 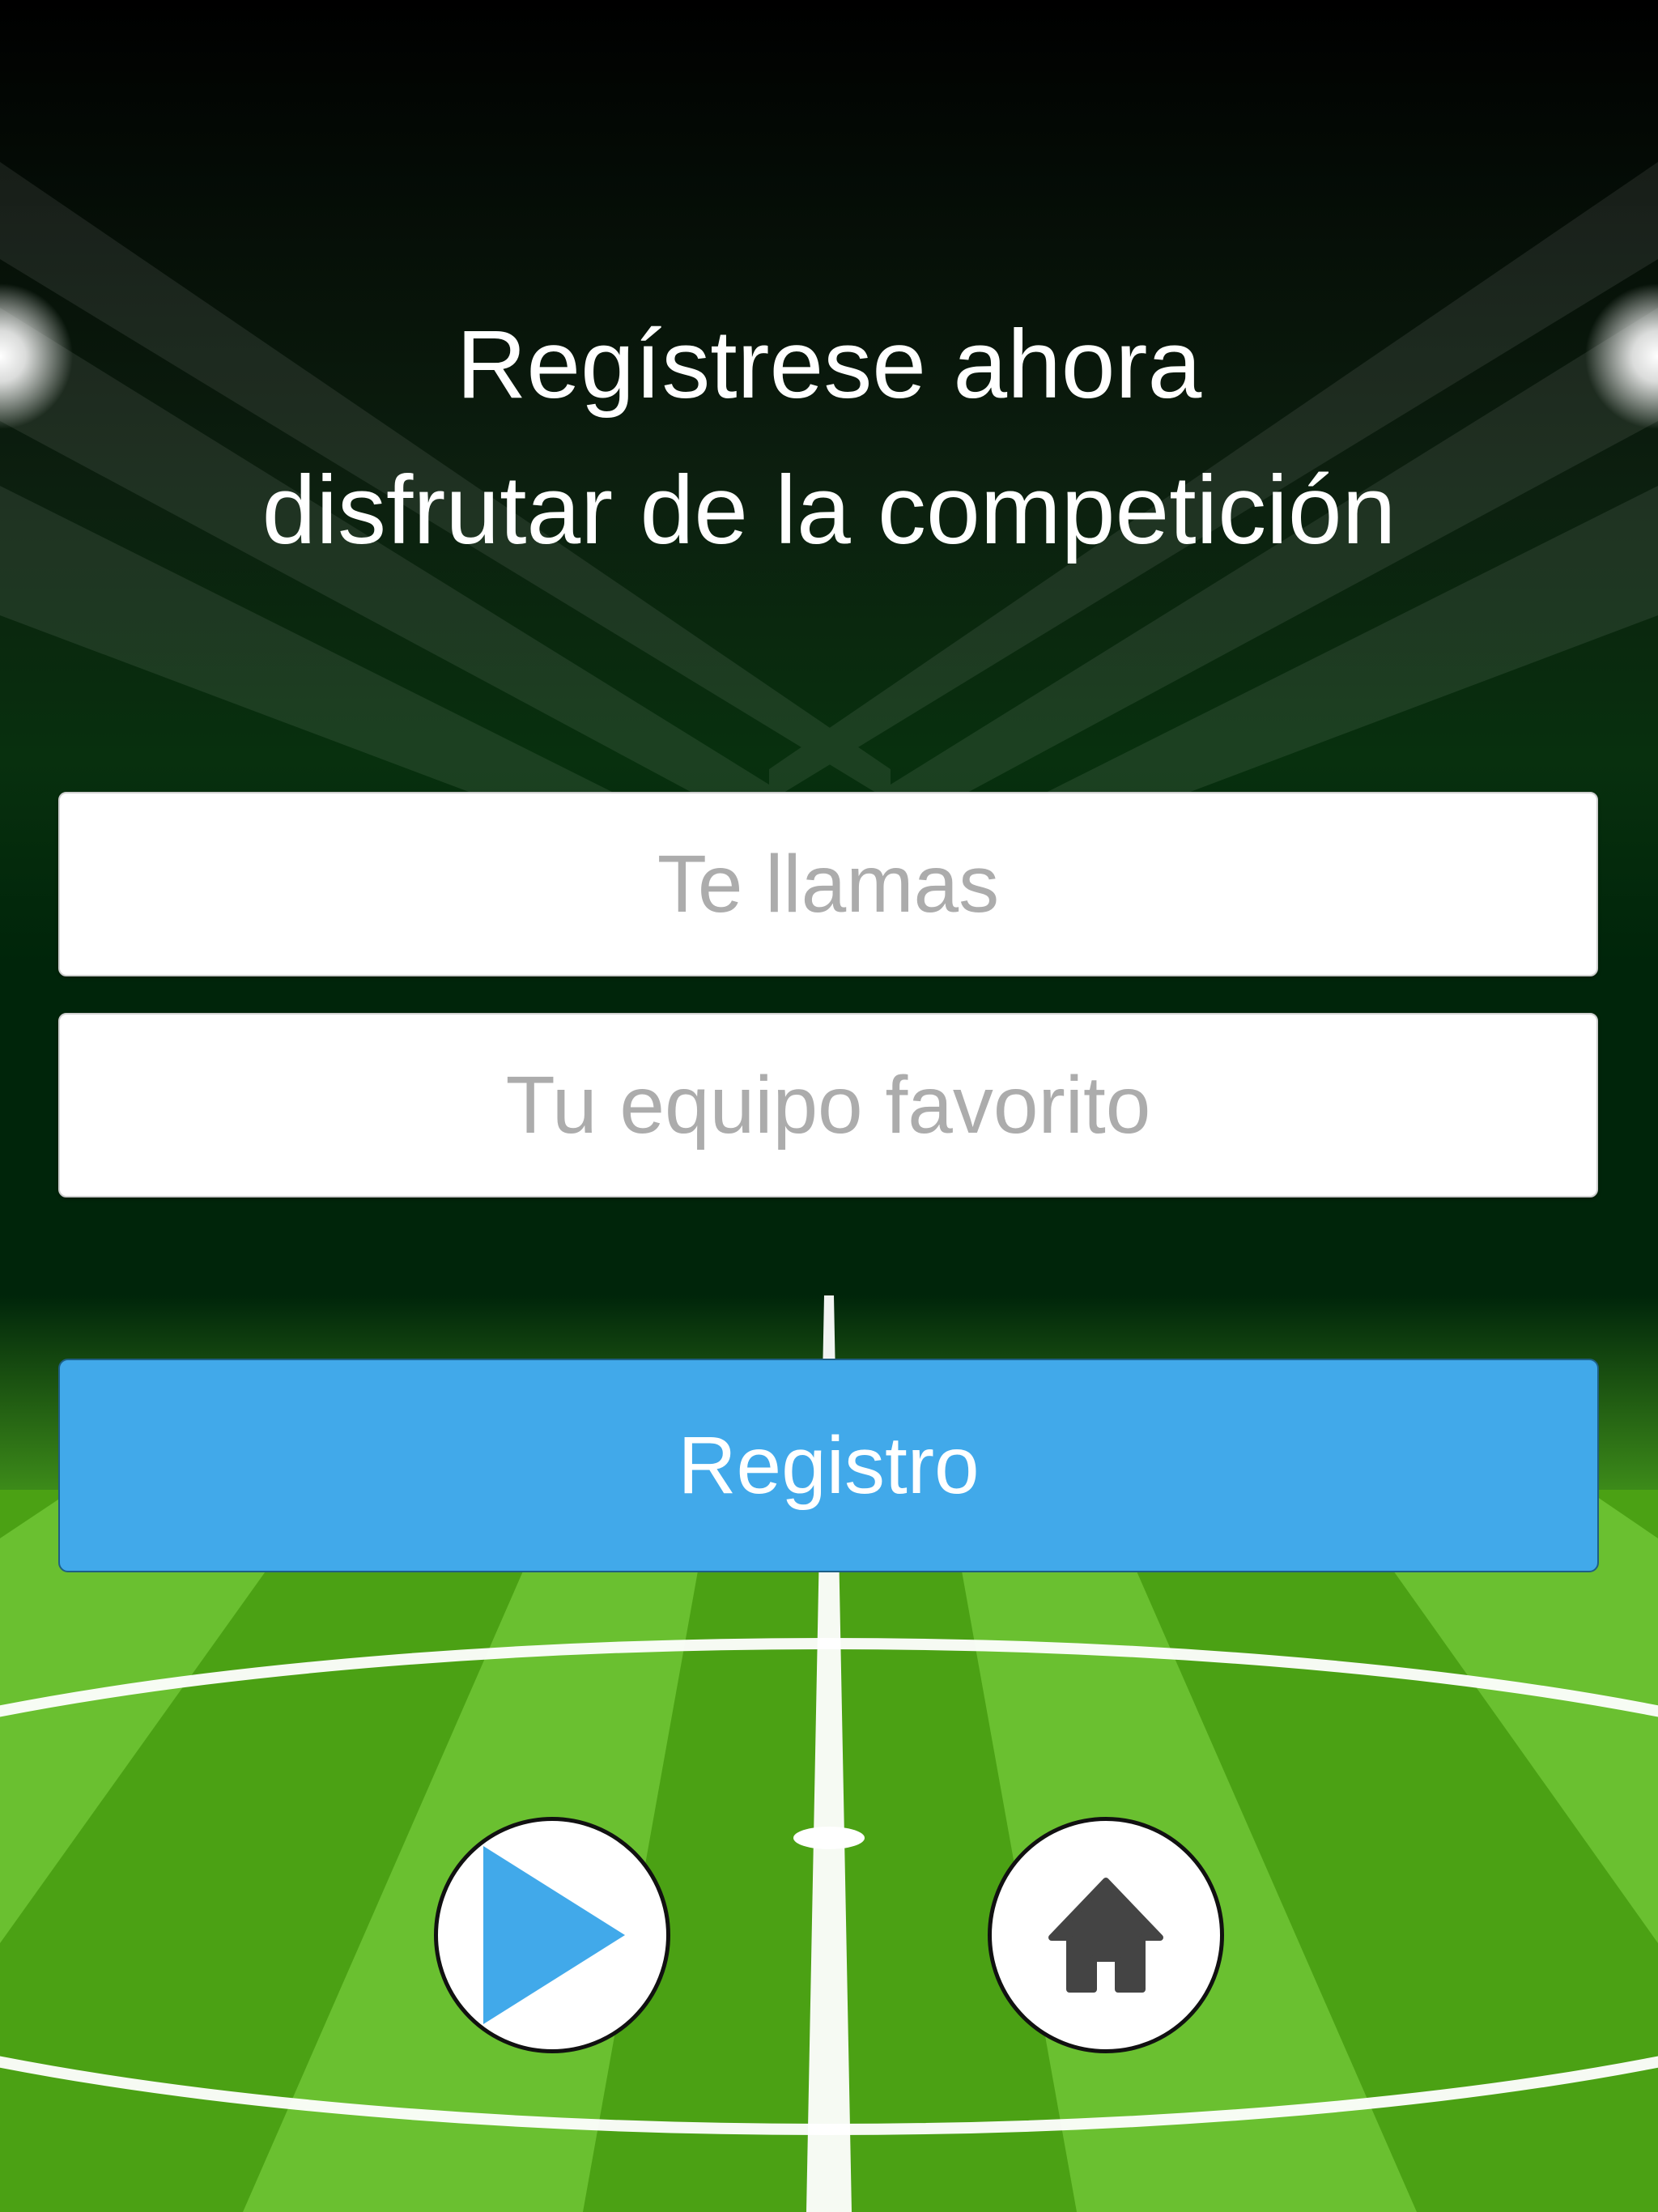 I want to click on favorite-team-field, so click(x=828, y=1105).